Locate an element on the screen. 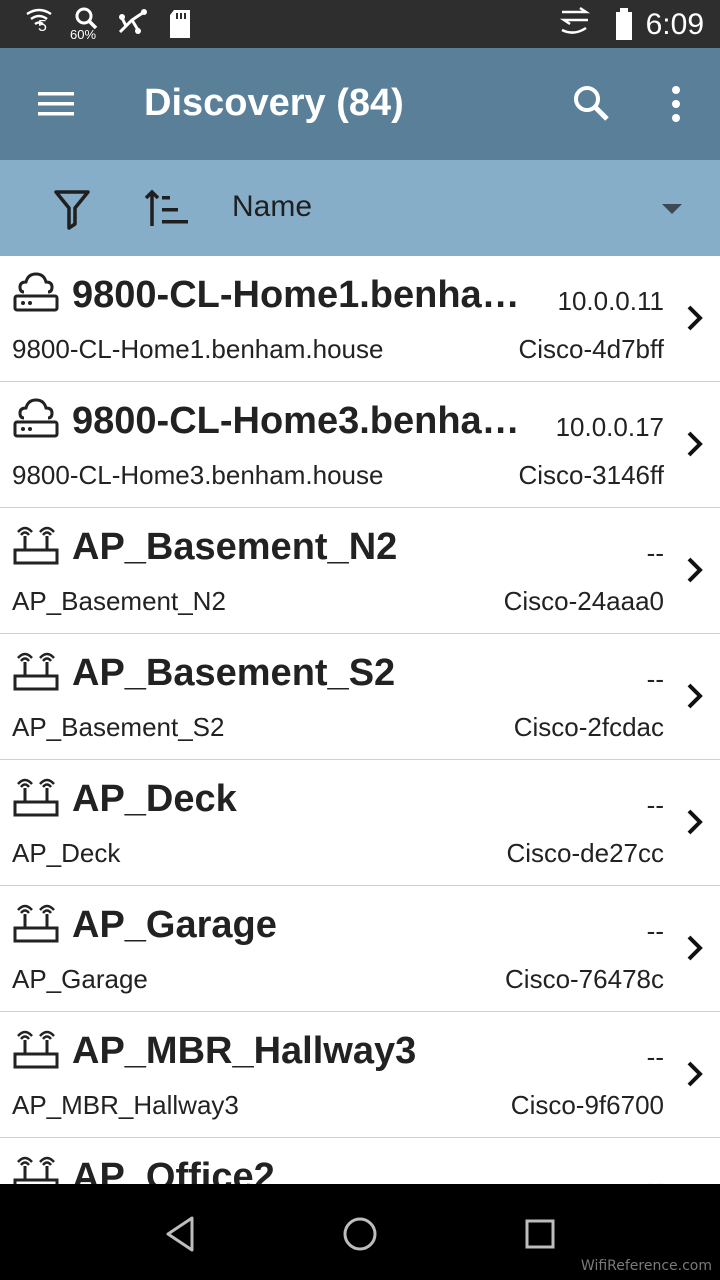 Image resolution: width=720 pixels, height=1280 pixels. device-vendor-mac: Cisco-9f6700 is located at coordinates (587, 1105).